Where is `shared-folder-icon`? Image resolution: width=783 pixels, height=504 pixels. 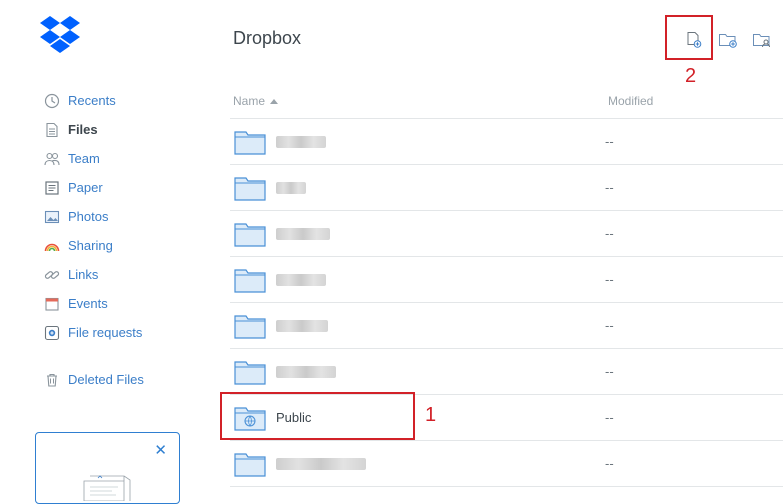
shared-folder-icon is located at coordinates (761, 41).